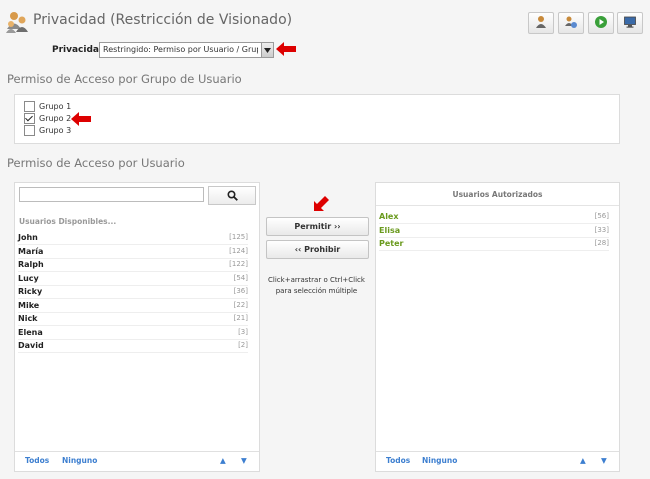 Image resolution: width=650 pixels, height=479 pixels. I want to click on user-count: [56], so click(601, 216).